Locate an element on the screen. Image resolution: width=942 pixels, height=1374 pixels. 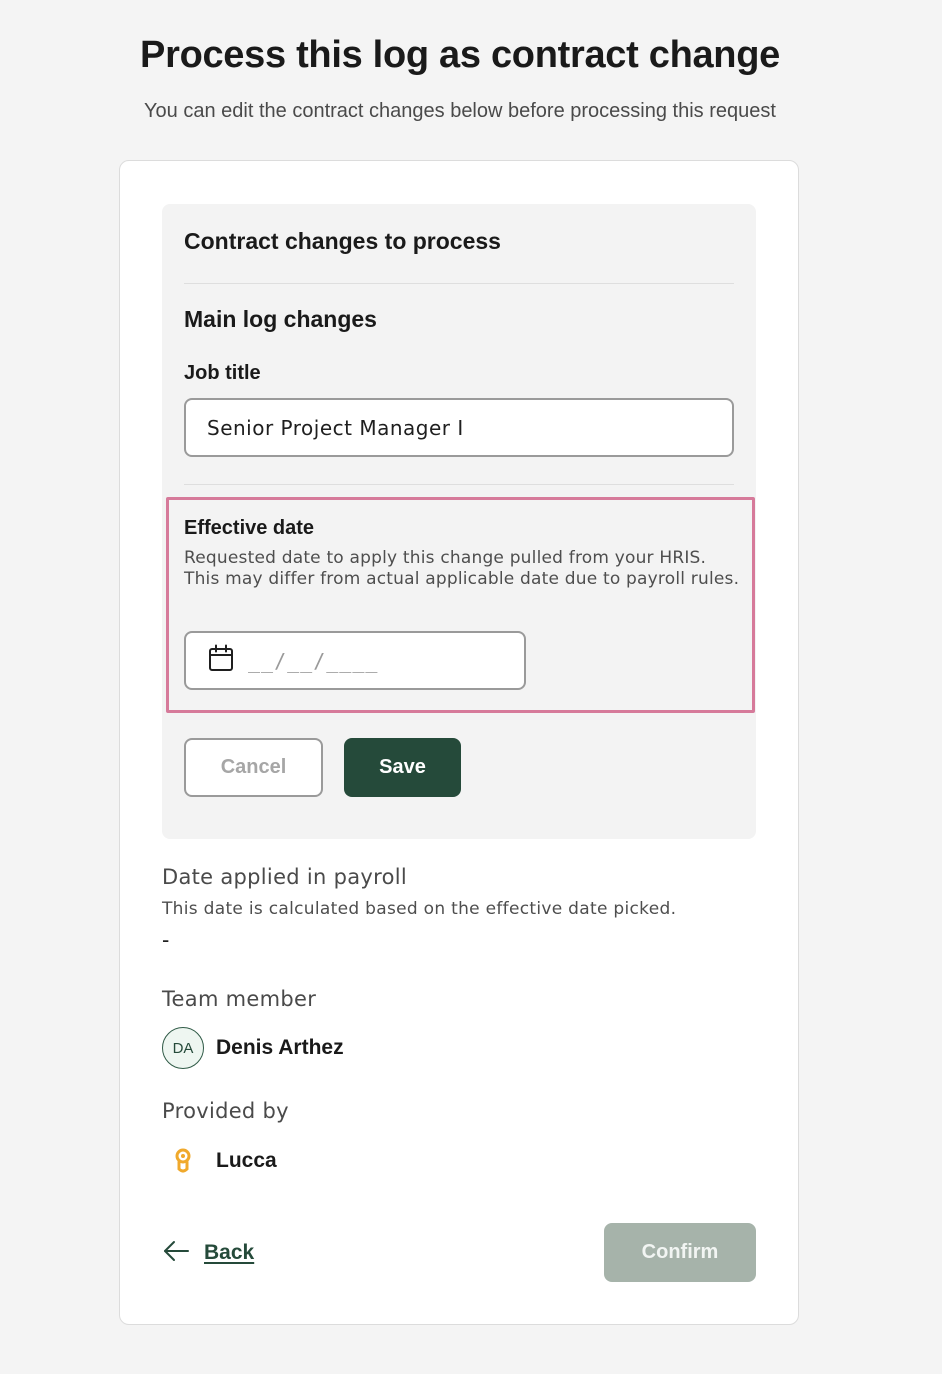
payroll-date-label: Date applied in payroll is located at coordinates (285, 877).